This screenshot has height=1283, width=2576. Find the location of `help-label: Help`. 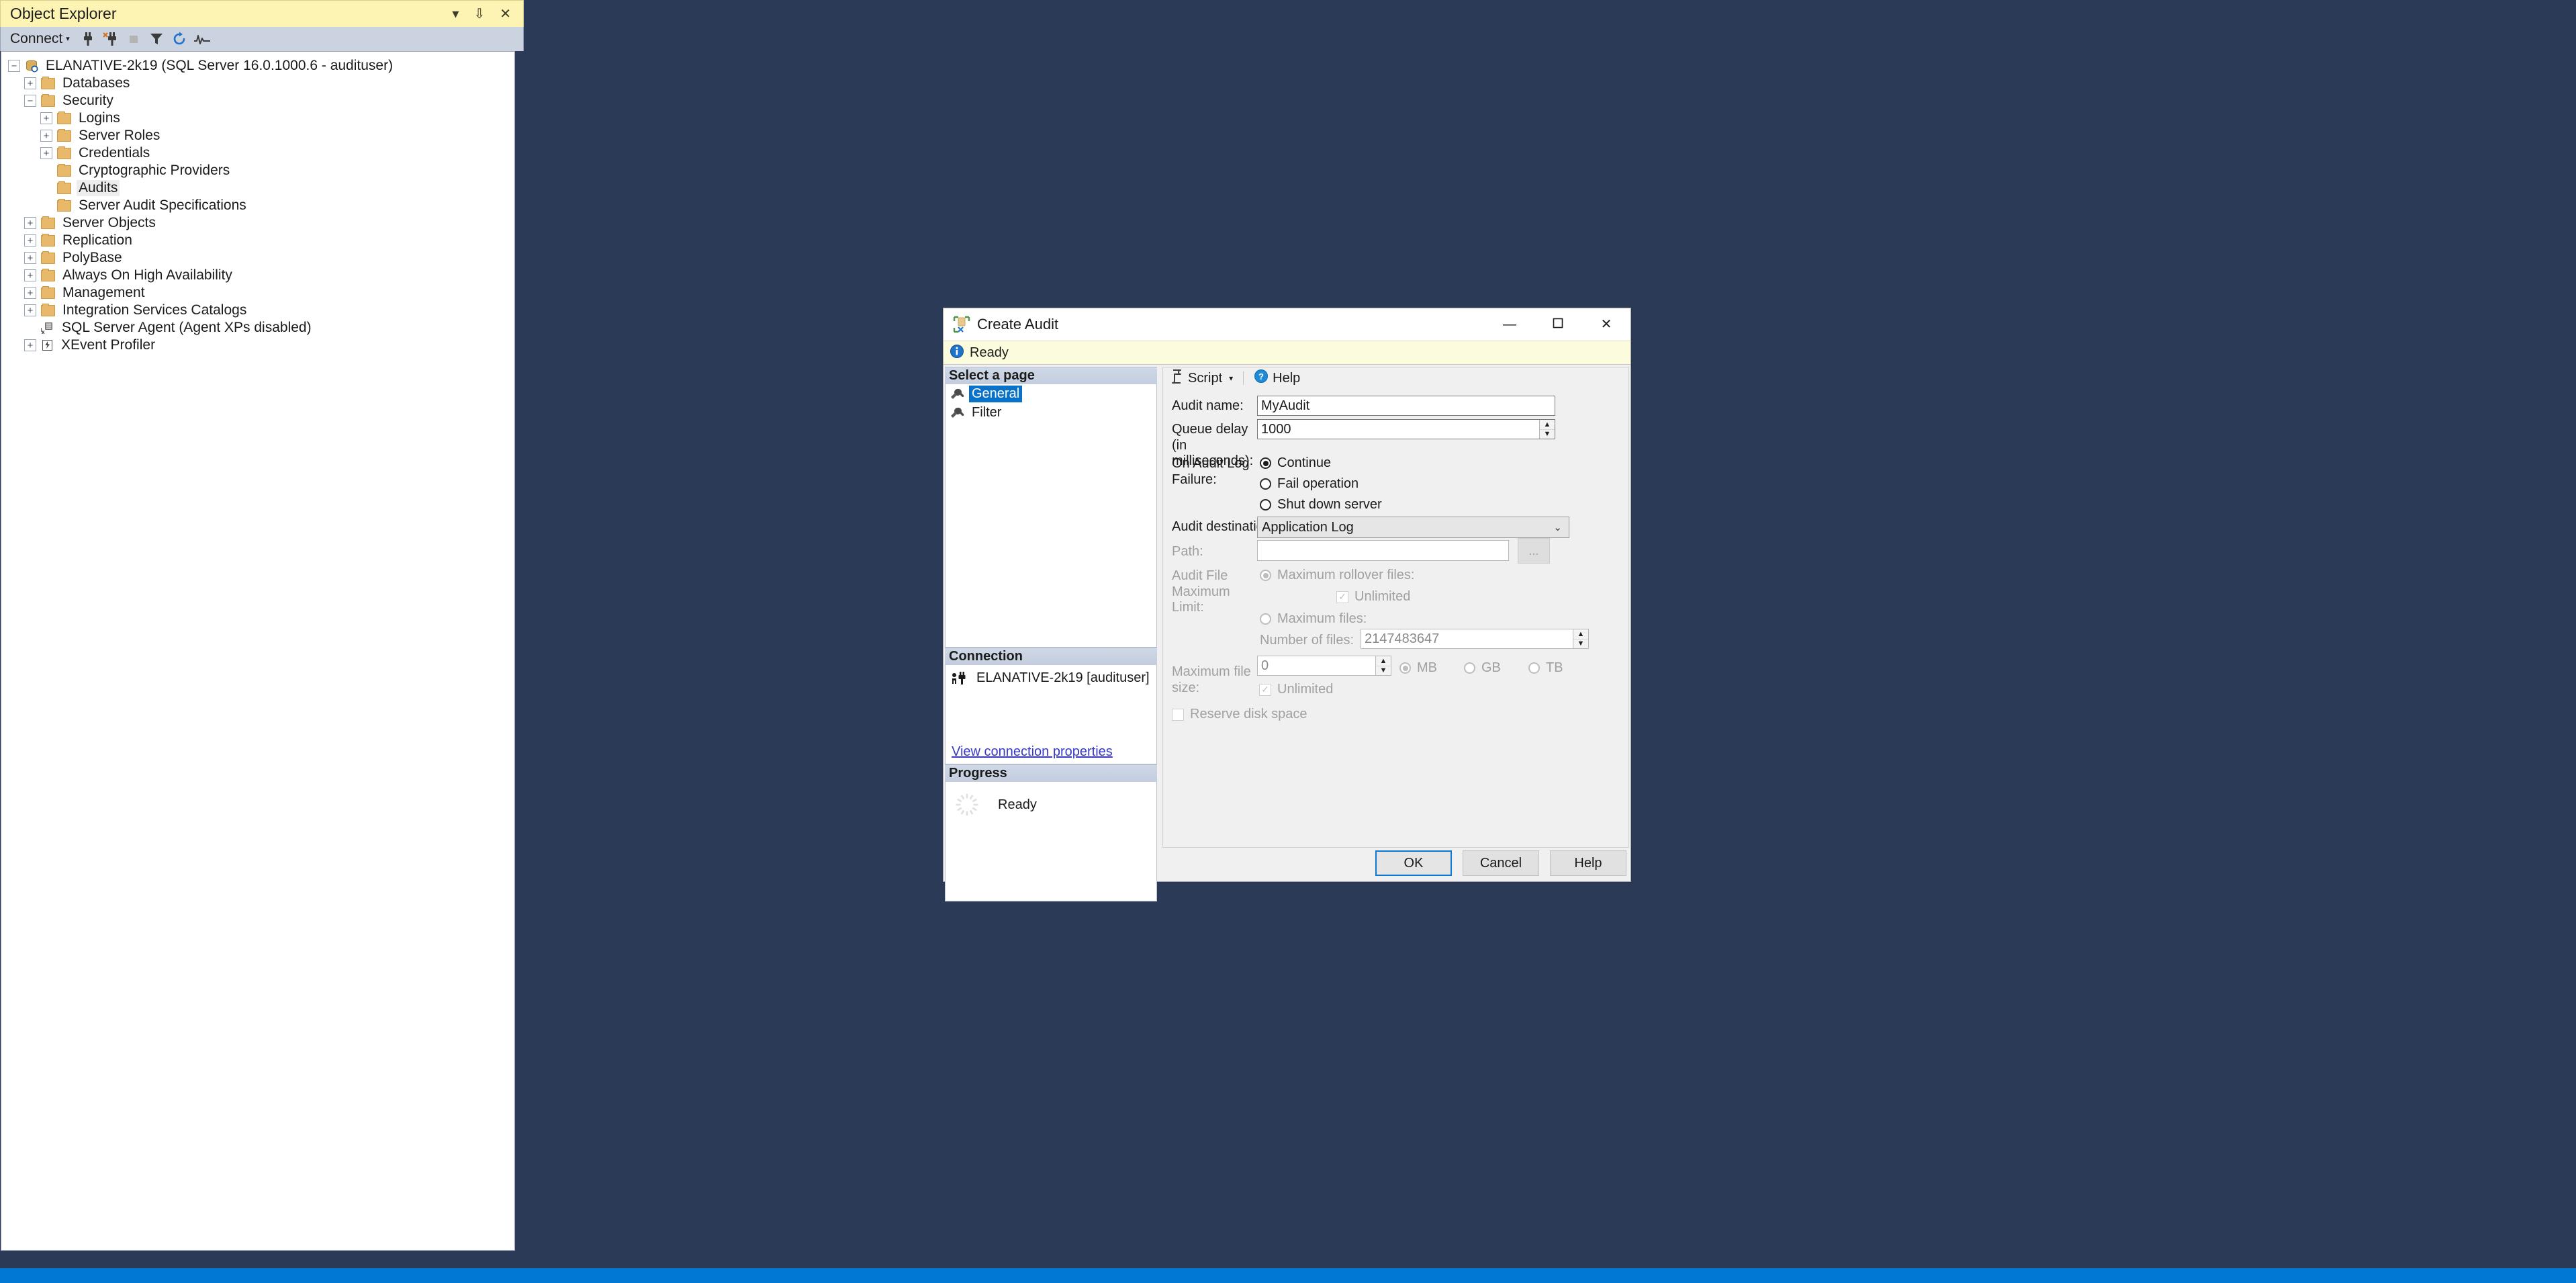

help-label: Help is located at coordinates (1287, 378).